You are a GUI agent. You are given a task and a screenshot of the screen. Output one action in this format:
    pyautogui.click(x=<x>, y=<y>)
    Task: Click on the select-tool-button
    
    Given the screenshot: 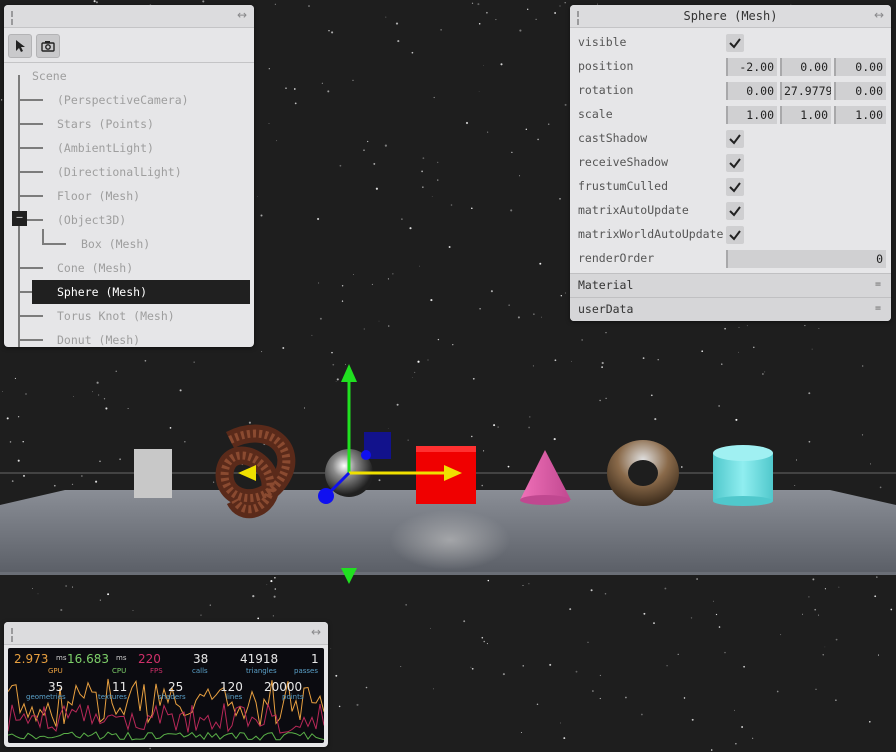 What is the action you would take?
    pyautogui.click(x=20, y=46)
    